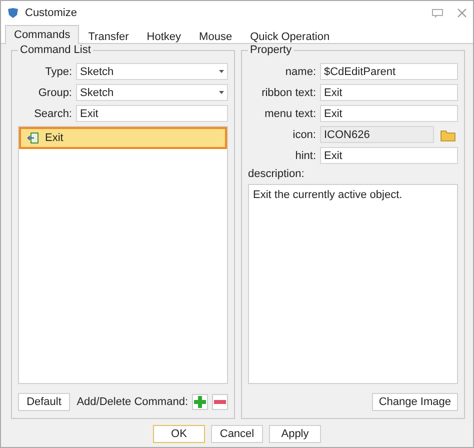 This screenshot has width=474, height=448. I want to click on field-label: hint:, so click(305, 156).